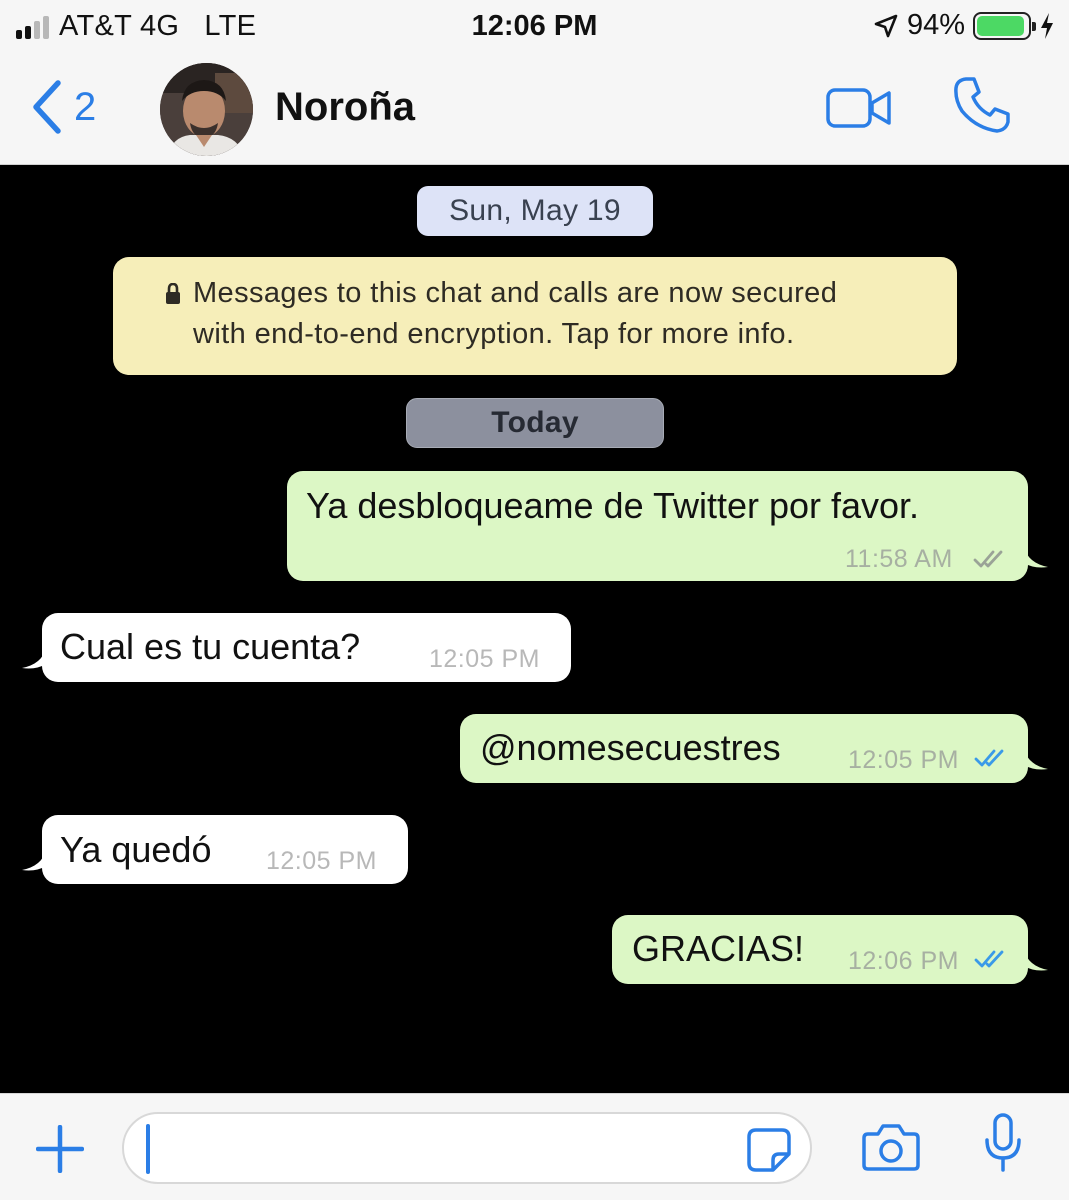 Image resolution: width=1069 pixels, height=1200 pixels. I want to click on message-bubble-outgoing: GRACIAS! 12:06 PM, so click(830, 949).